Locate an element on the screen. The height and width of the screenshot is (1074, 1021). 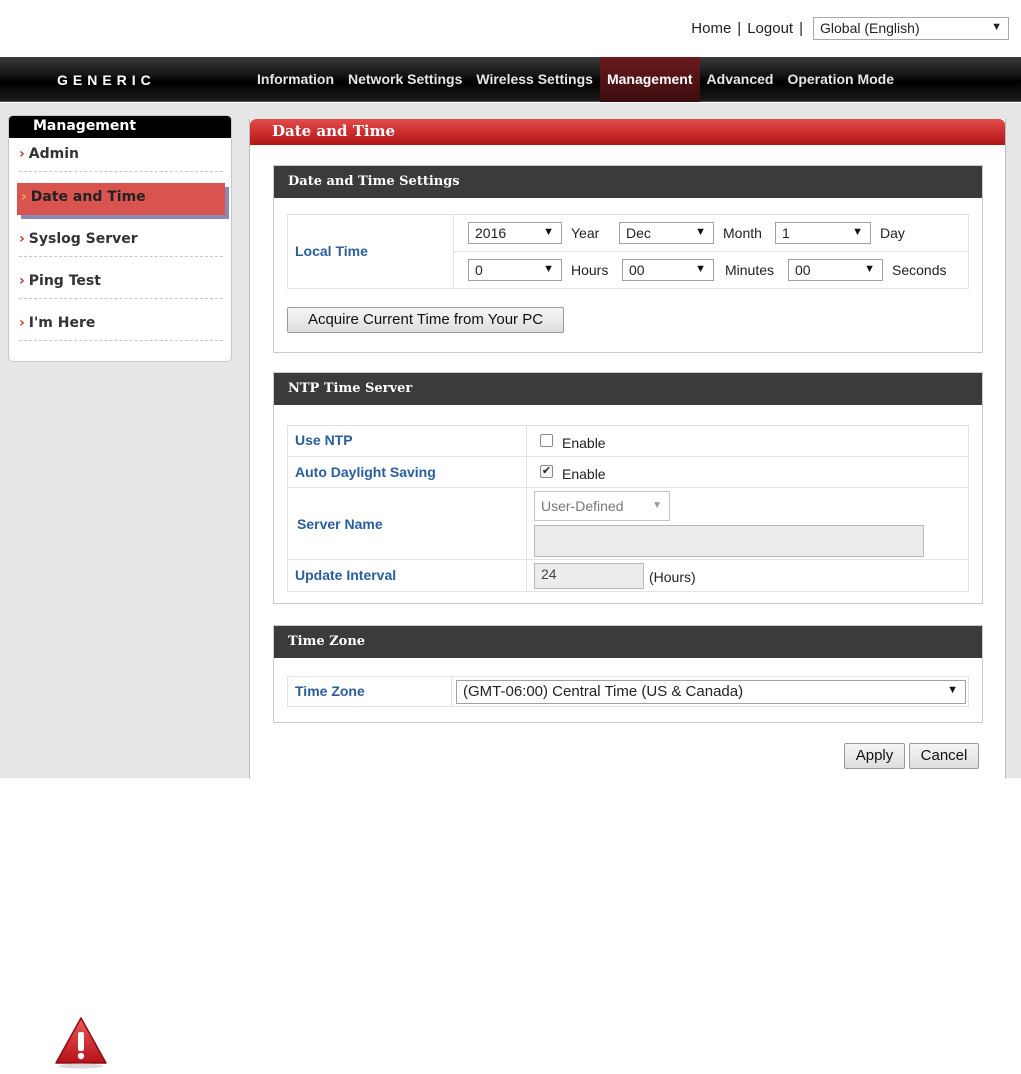
sidebar-item-ping-test: › Ping Test is located at coordinates (121, 283).